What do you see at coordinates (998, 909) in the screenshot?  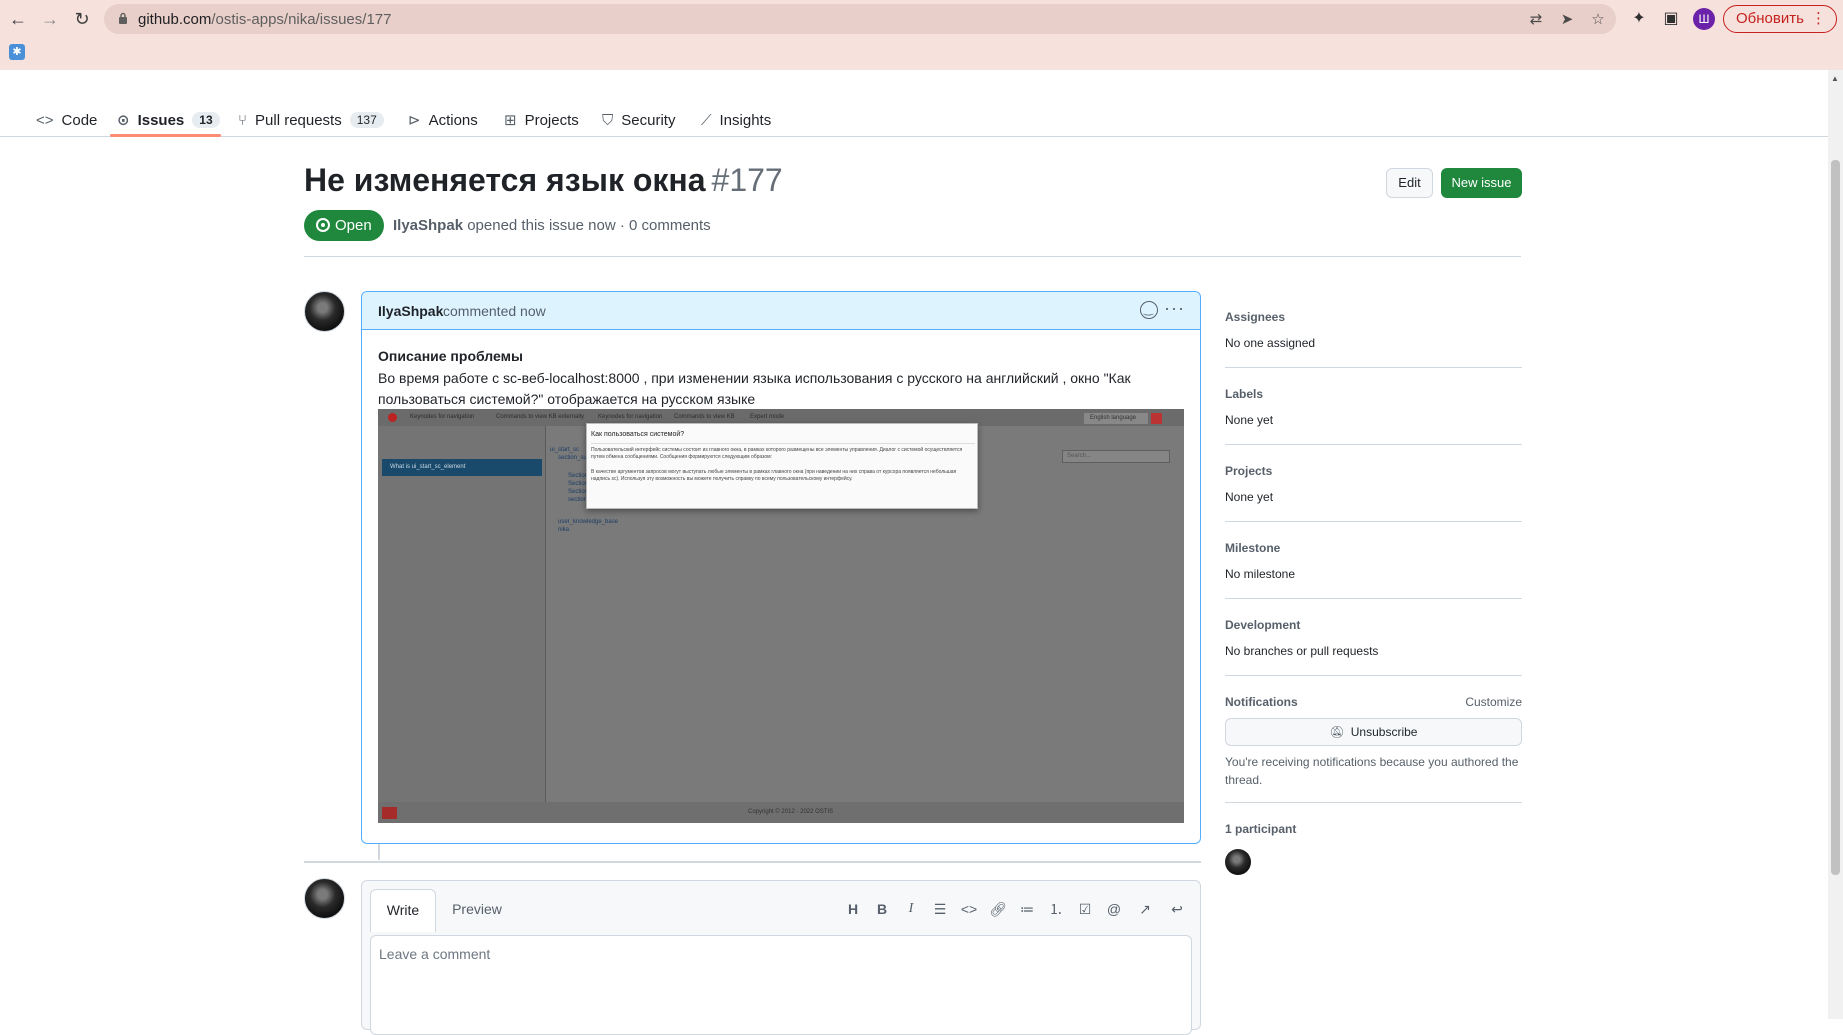 I see `link-icon: 🔗︎` at bounding box center [998, 909].